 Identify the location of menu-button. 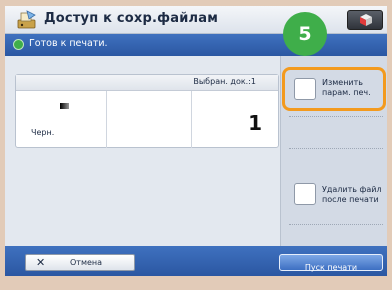
(365, 20).